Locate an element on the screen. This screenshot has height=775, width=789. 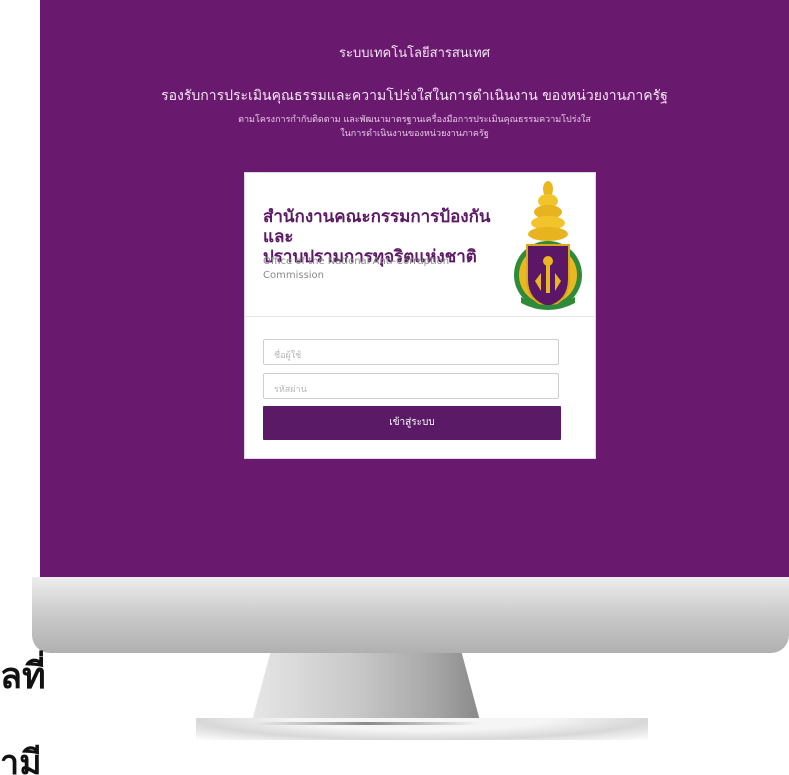
project-description-line2: ในการดำเนินงานของหน่วยงานภาครัฐ is located at coordinates (414, 134).